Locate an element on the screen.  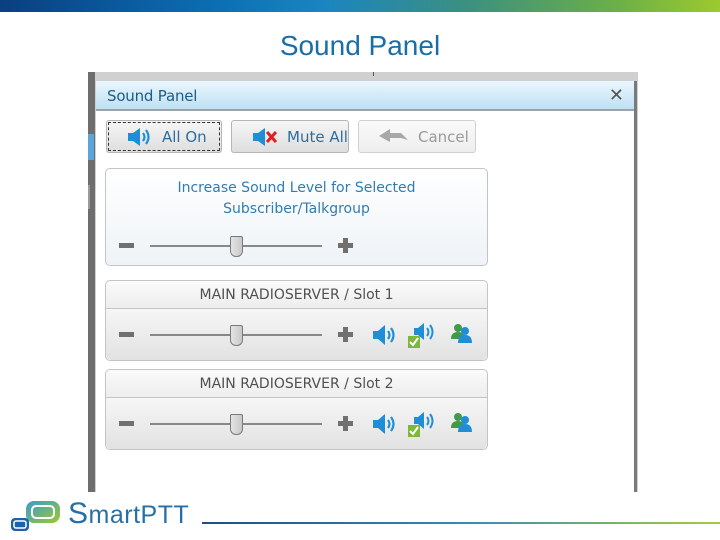
smartptt-brand: SmartPTT is located at coordinates (128, 514).